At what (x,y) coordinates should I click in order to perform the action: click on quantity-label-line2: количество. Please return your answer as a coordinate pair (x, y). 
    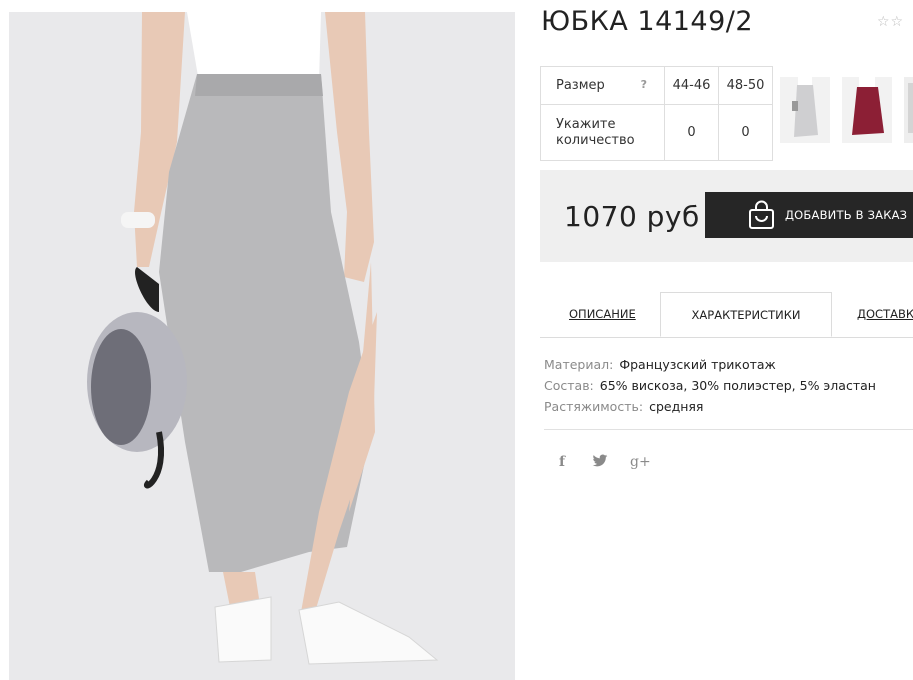
    Looking at the image, I should click on (595, 140).